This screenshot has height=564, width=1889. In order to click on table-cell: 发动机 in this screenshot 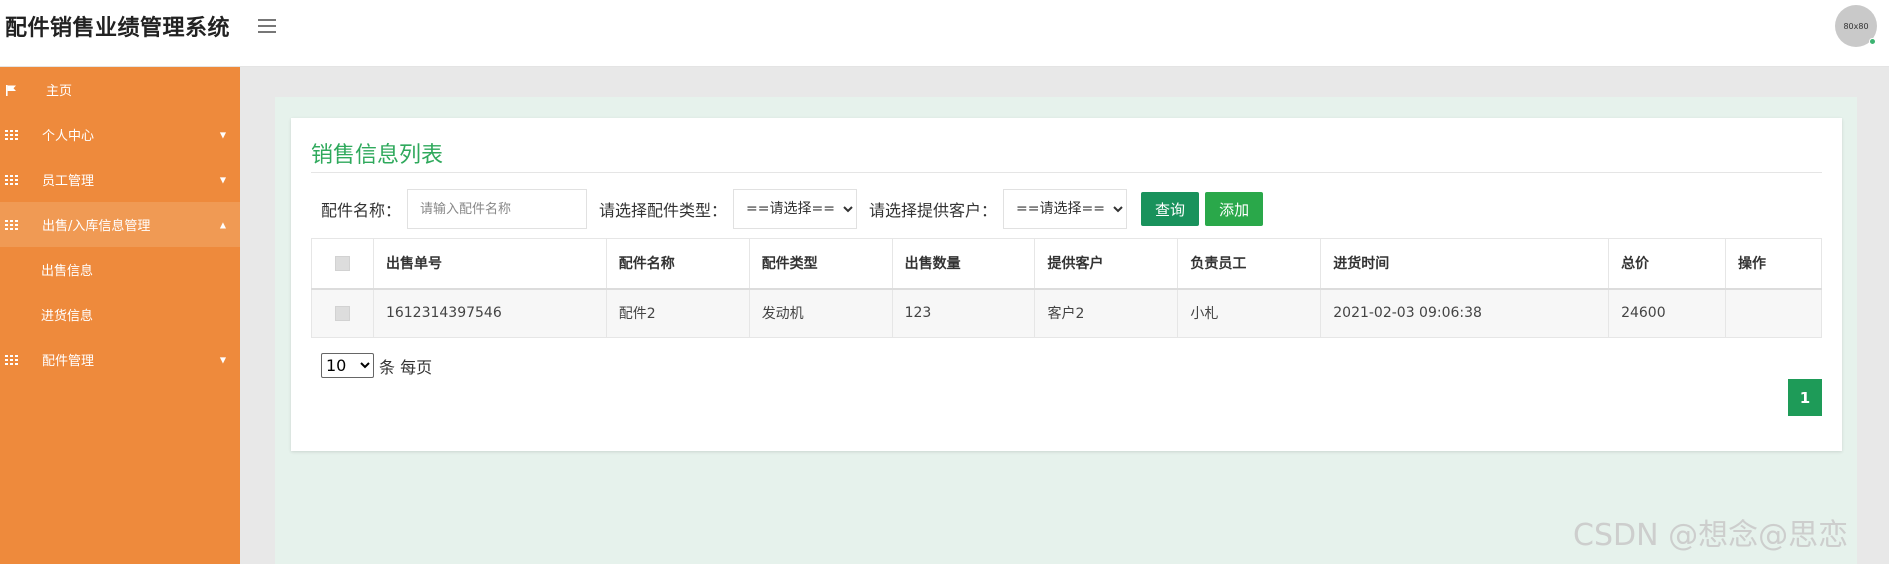, I will do `click(820, 313)`.